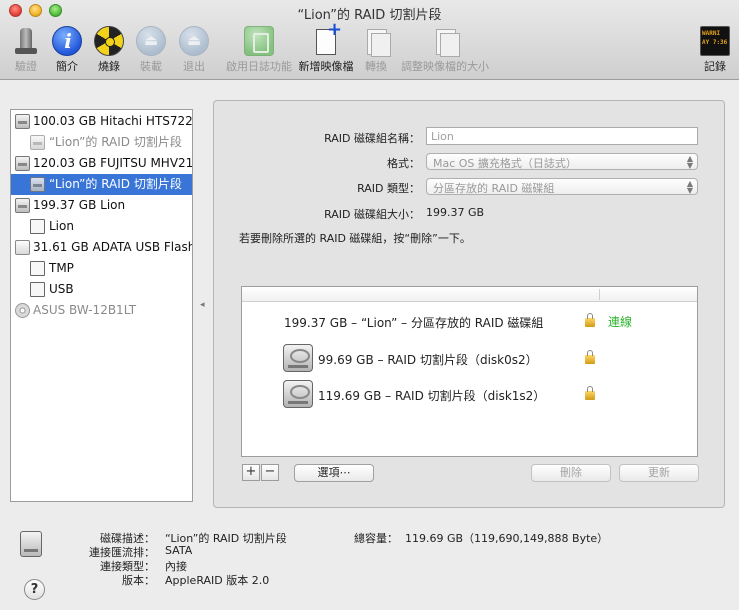 This screenshot has width=739, height=610. What do you see at coordinates (469, 294) in the screenshot?
I see `list-header` at bounding box center [469, 294].